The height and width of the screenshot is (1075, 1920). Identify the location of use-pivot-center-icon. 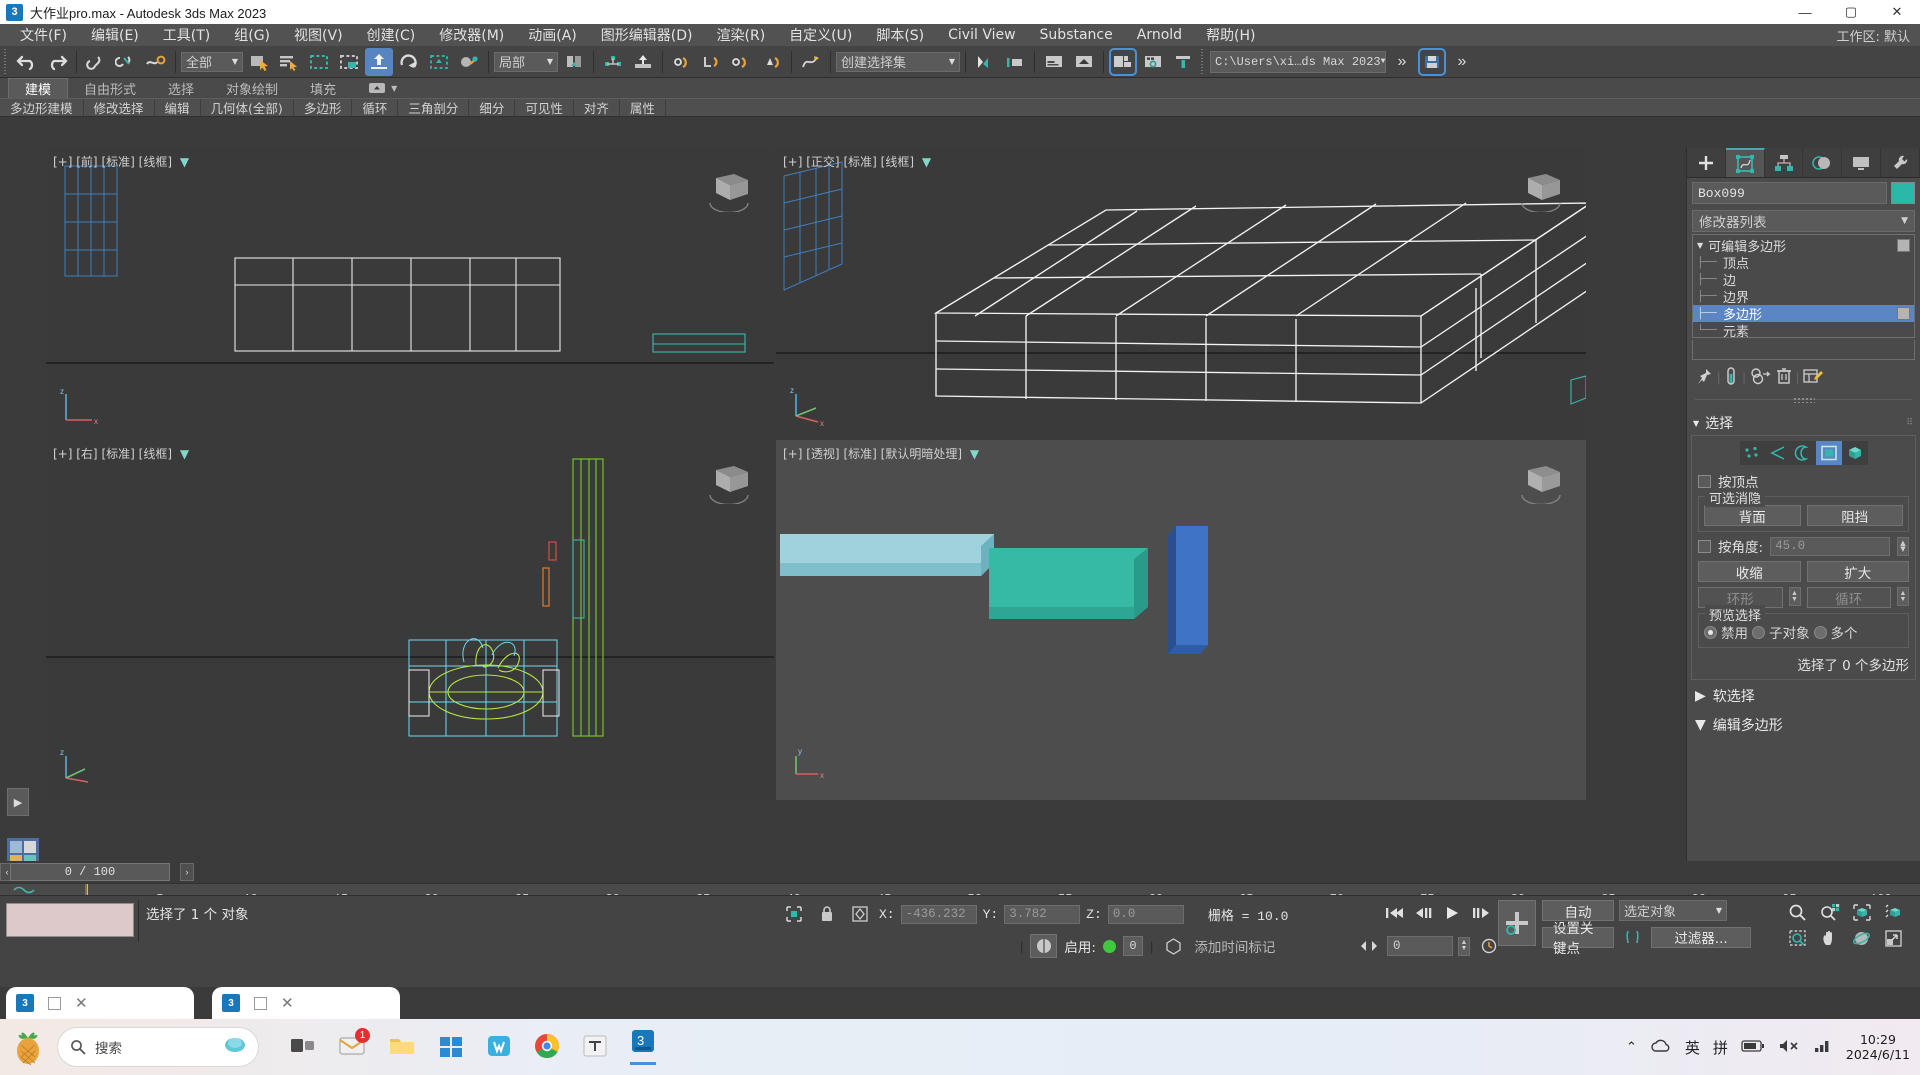
(574, 62).